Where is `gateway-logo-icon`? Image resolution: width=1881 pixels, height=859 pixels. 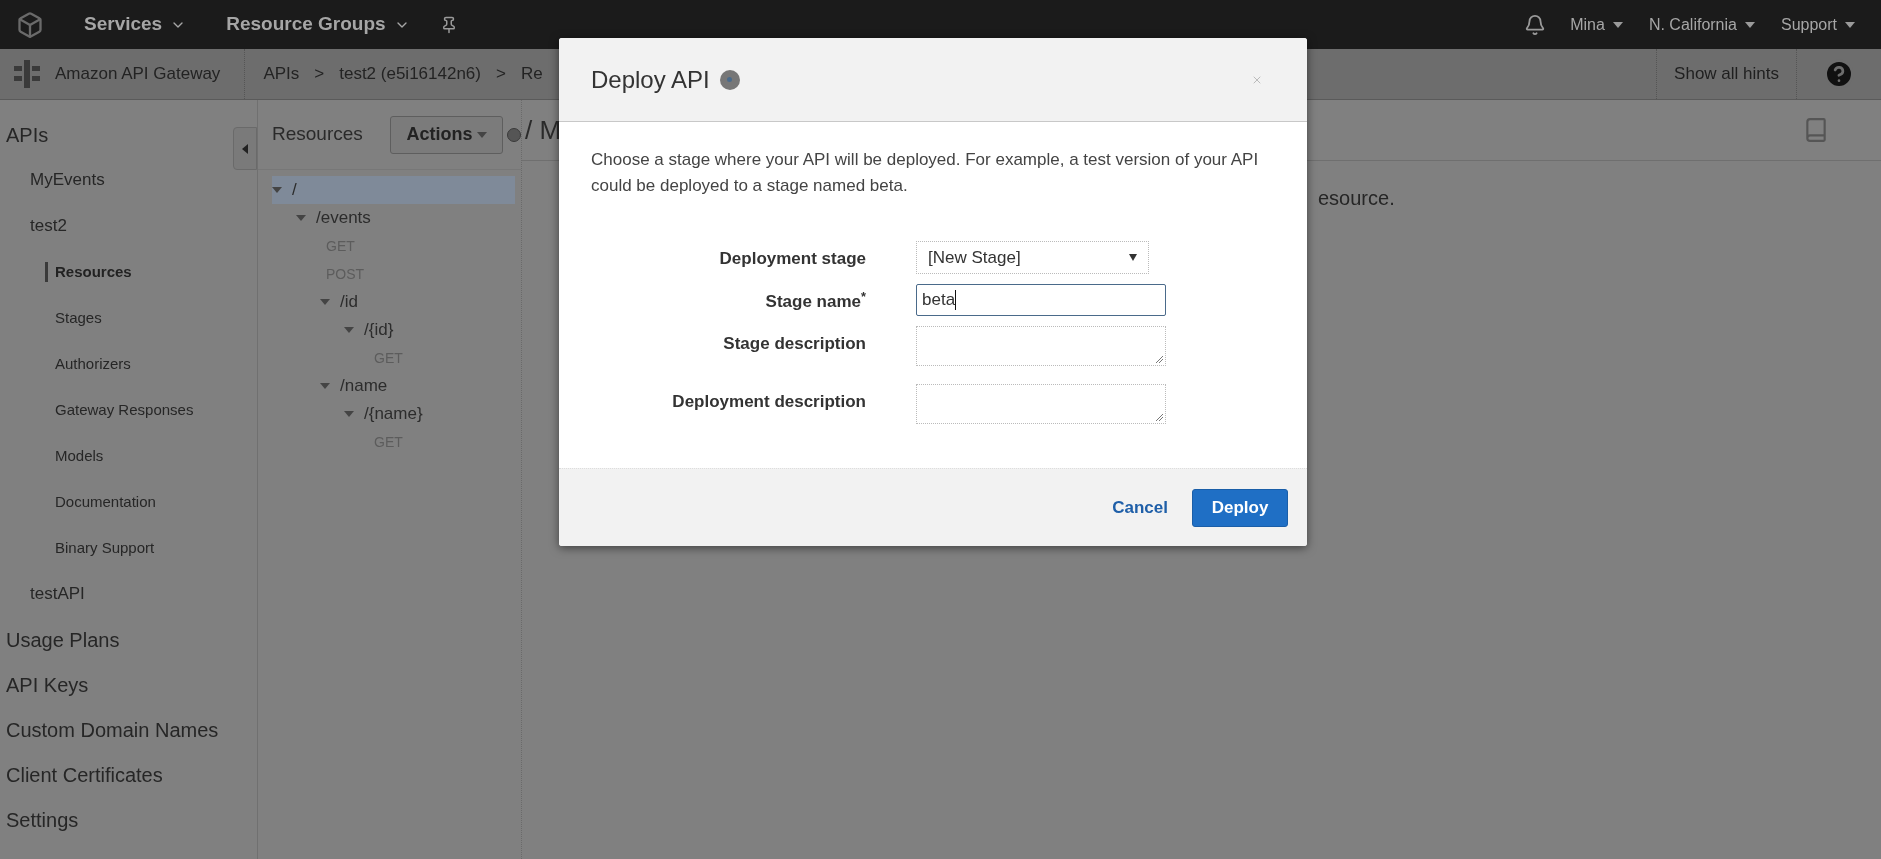
gateway-logo-icon is located at coordinates (27, 74).